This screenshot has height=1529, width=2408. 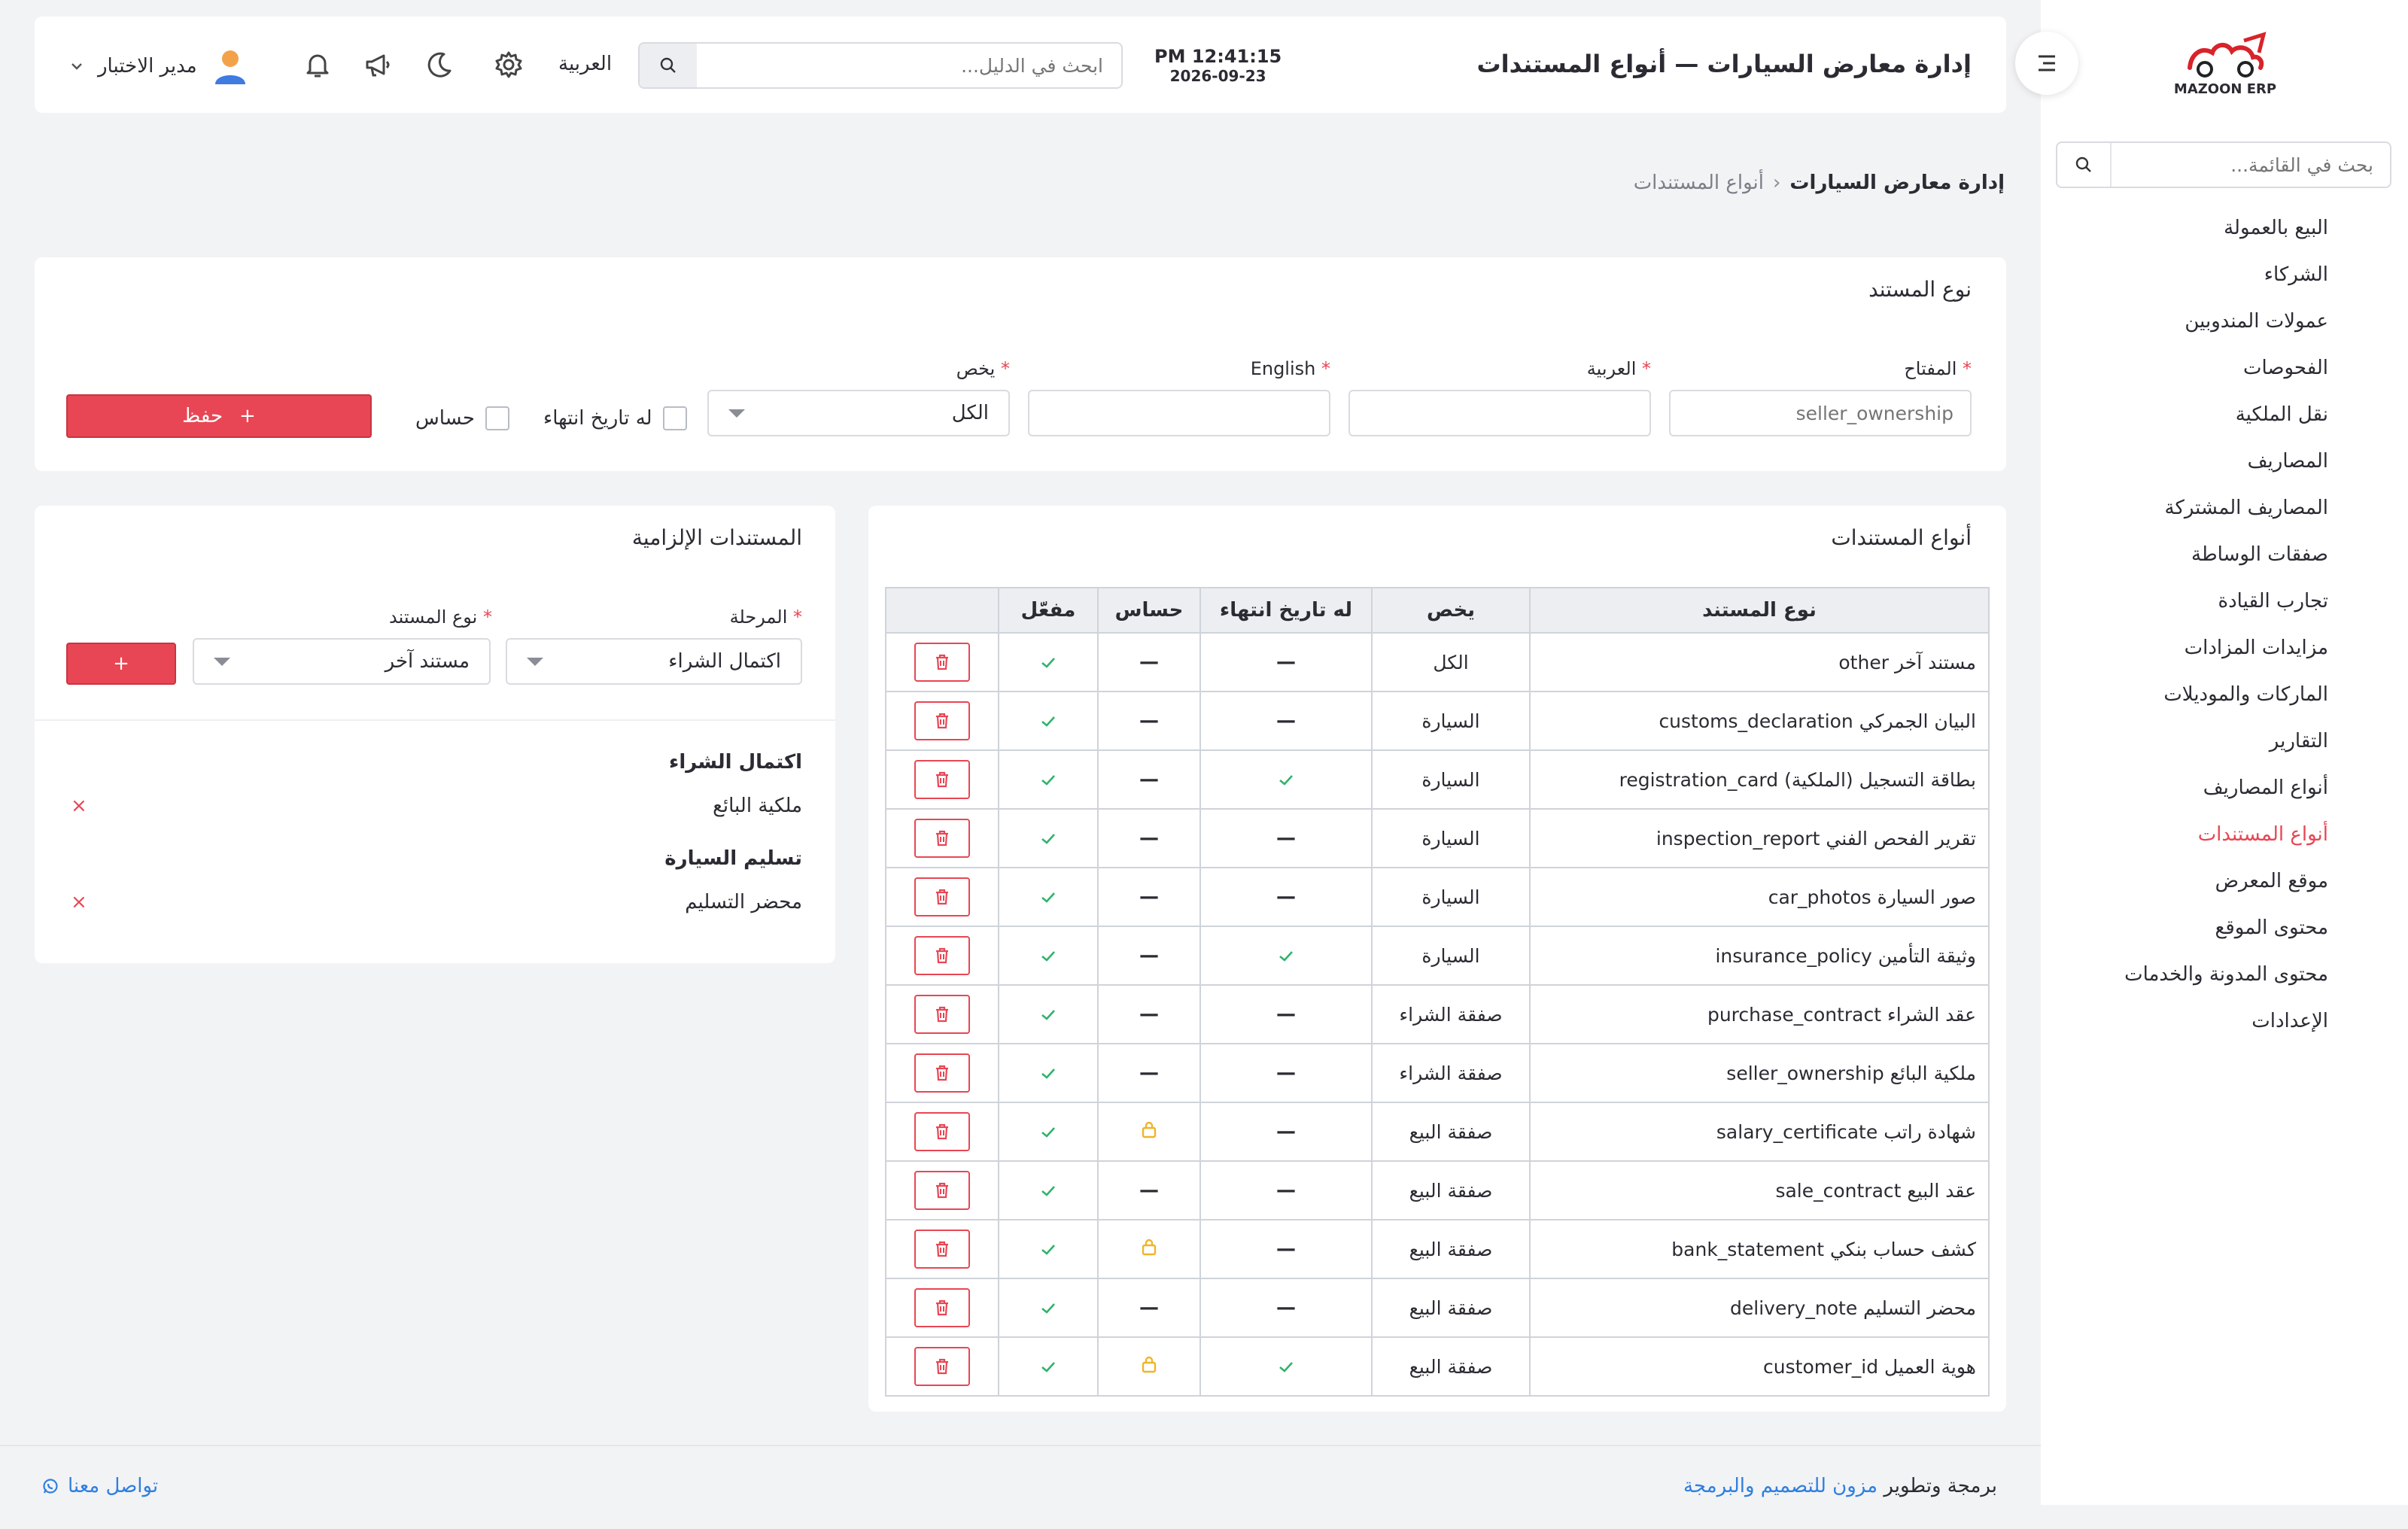 I want to click on arabic-name-input, so click(x=1499, y=413).